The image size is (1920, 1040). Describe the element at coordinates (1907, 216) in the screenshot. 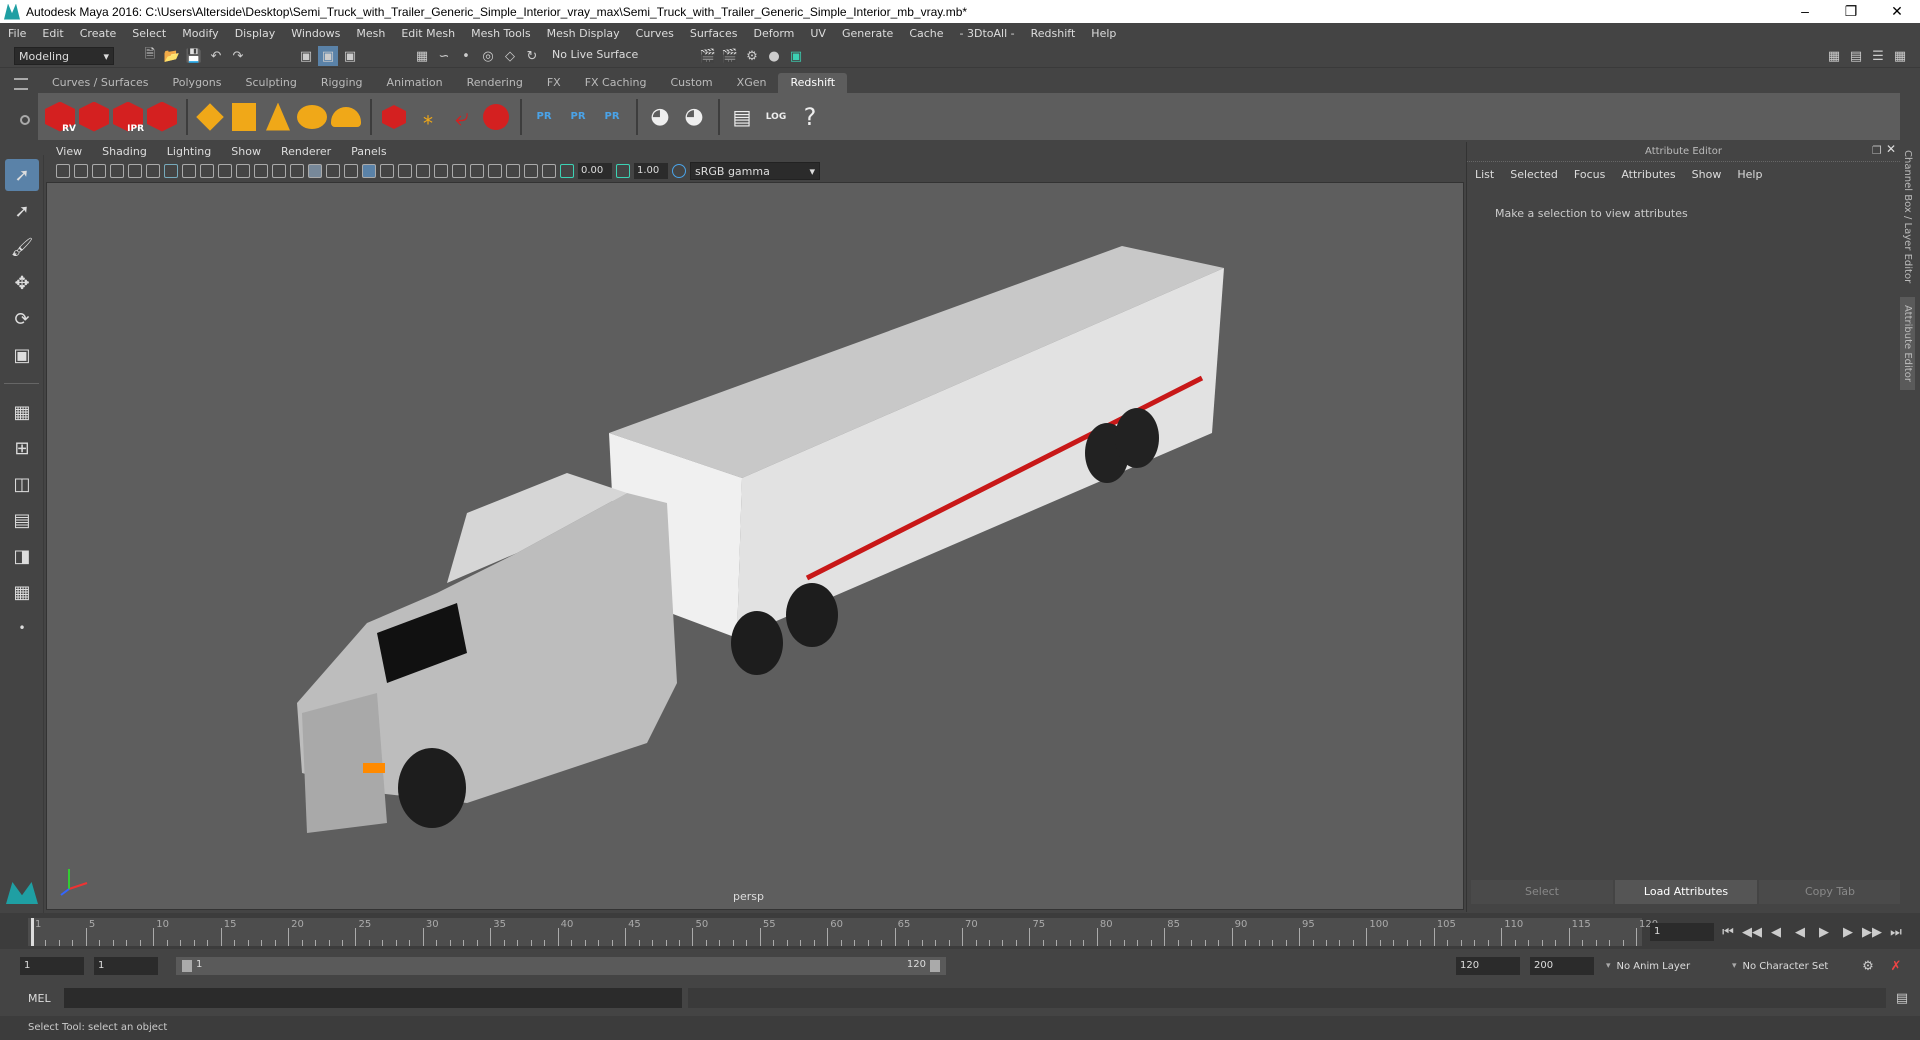

I see `tab-channel-box: Channel Box / Layer Editor` at that location.